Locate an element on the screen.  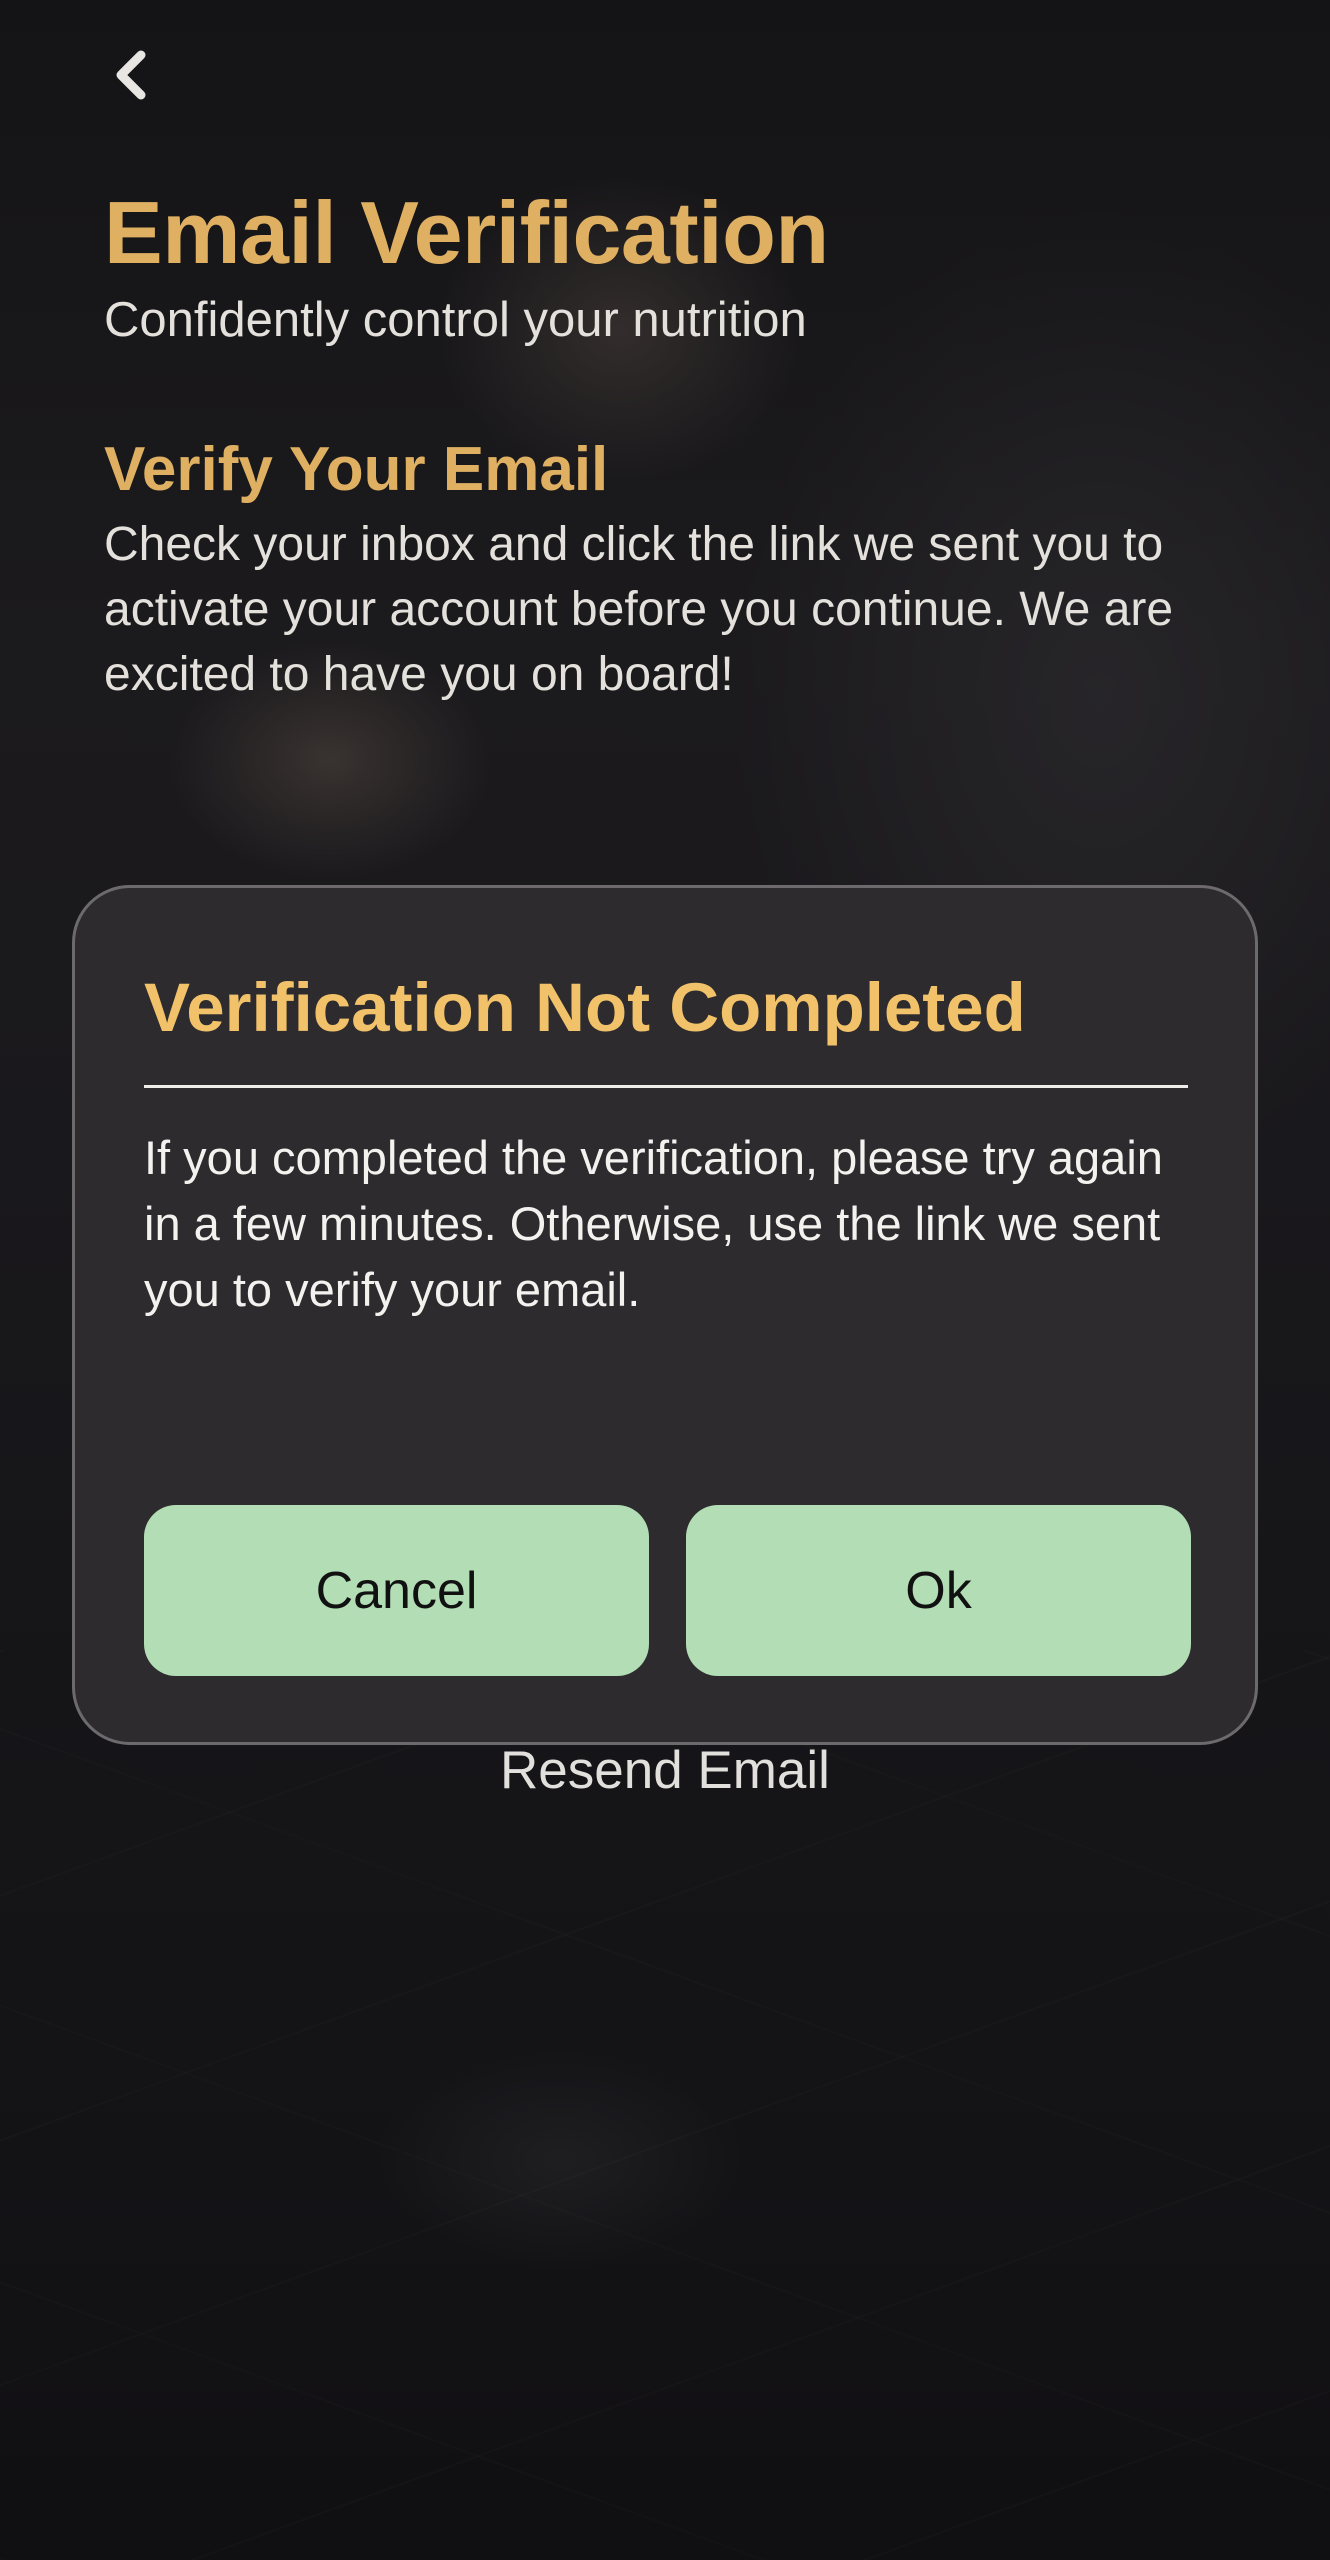
back-button is located at coordinates (131, 75).